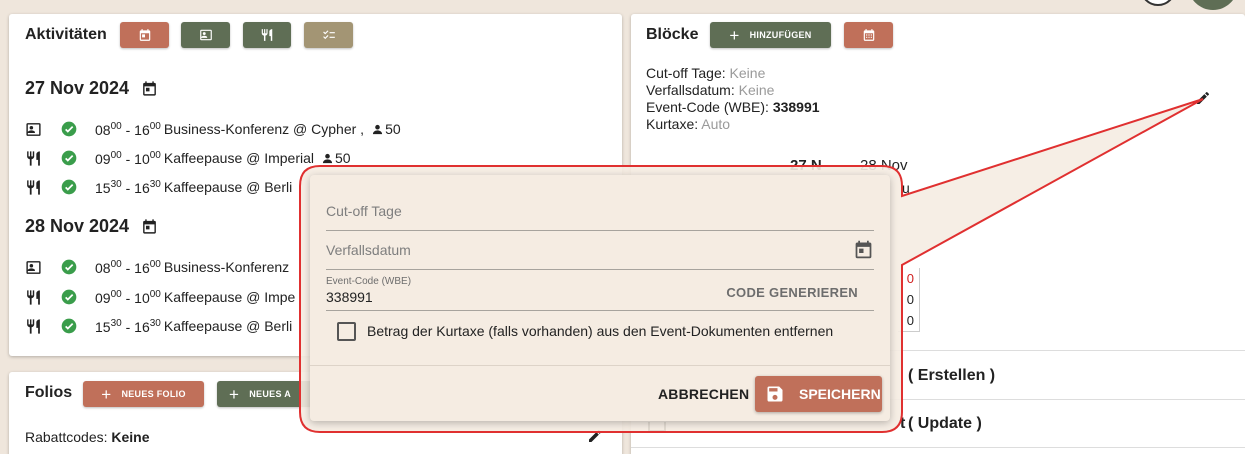  Describe the element at coordinates (229, 297) in the screenshot. I see `event-desc: Kaffeepause @ Impe` at that location.